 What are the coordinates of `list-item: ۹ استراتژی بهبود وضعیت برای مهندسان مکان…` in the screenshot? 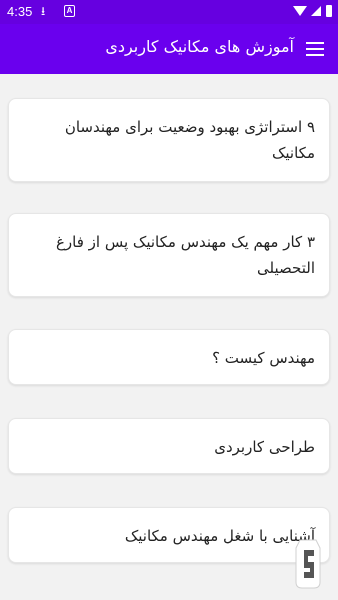 It's located at (169, 140).